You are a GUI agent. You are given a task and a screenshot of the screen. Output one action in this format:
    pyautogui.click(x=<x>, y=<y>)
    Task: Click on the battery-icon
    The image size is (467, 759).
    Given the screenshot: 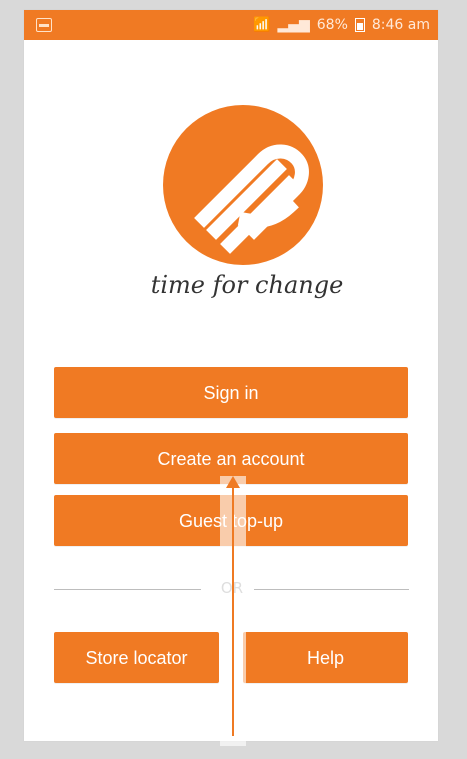 What is the action you would take?
    pyautogui.click(x=359, y=25)
    